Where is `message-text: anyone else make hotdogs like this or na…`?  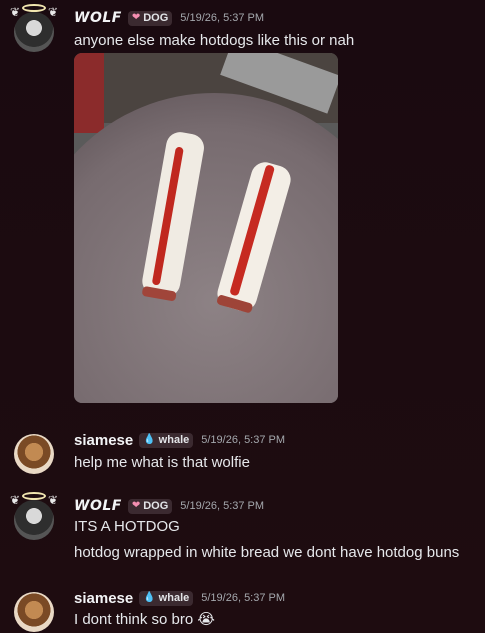 message-text: anyone else make hotdogs like this or na… is located at coordinates (214, 40).